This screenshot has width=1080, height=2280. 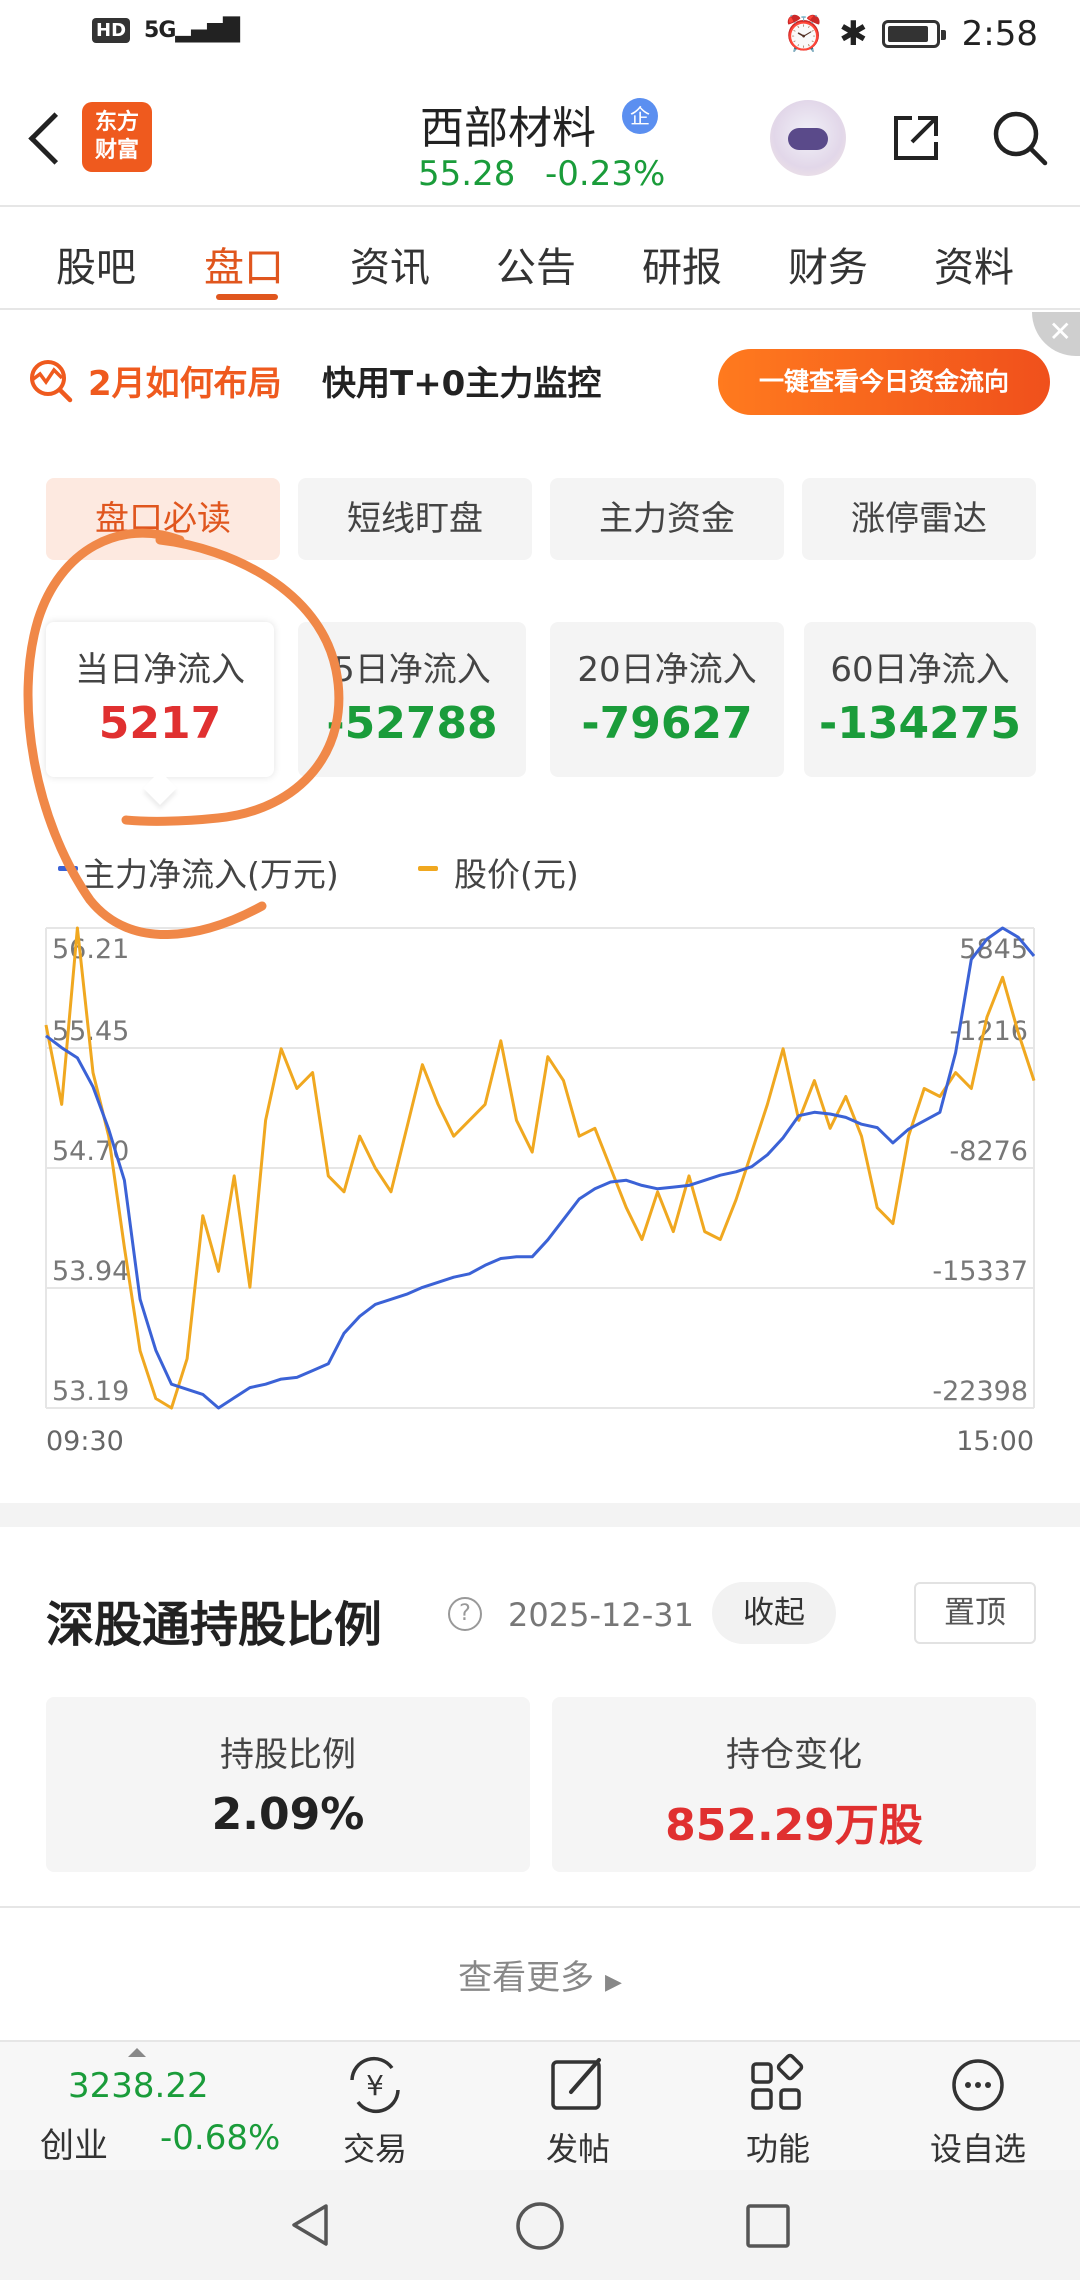 What do you see at coordinates (412, 670) in the screenshot?
I see `flow-card-label: 5日净流入` at bounding box center [412, 670].